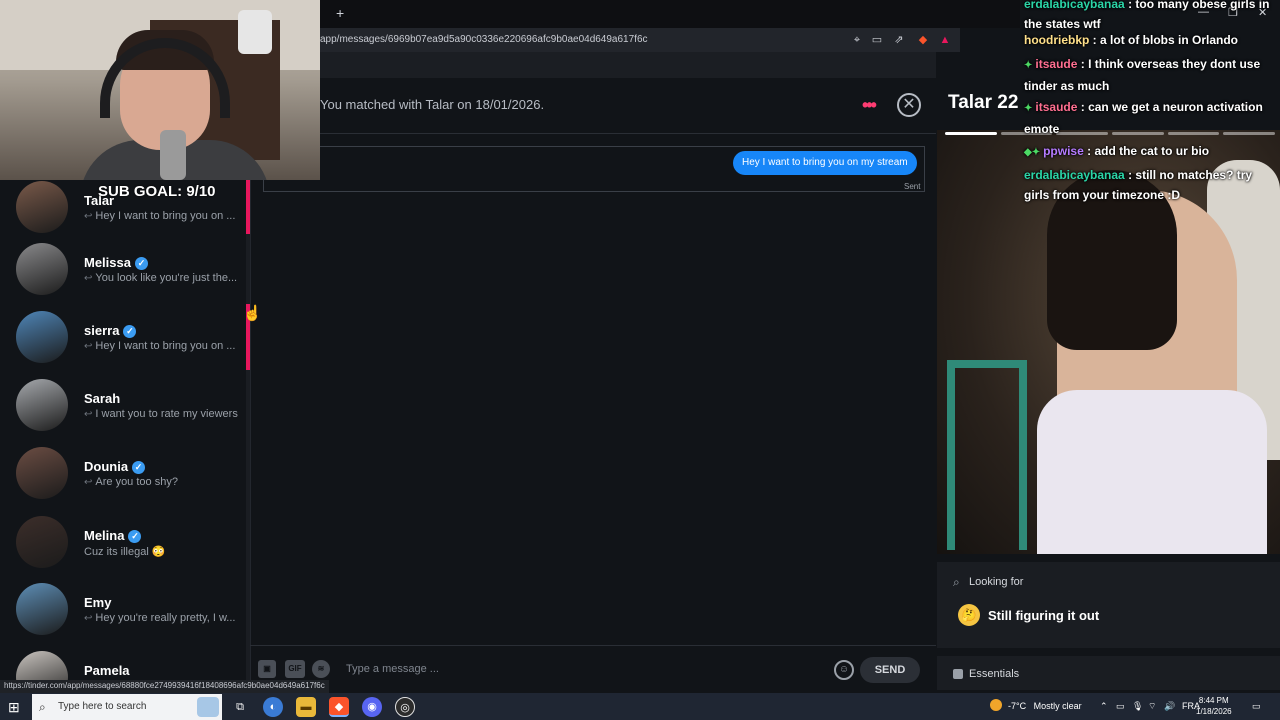  I want to click on clock: 8:44 PM 1/18/2026, so click(1214, 706).